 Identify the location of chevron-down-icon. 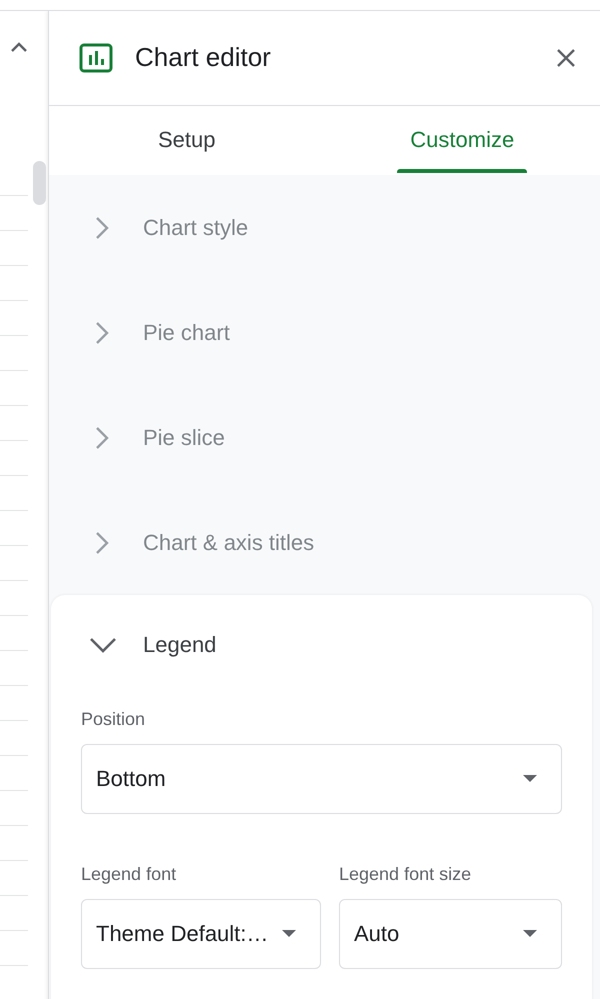
(103, 645).